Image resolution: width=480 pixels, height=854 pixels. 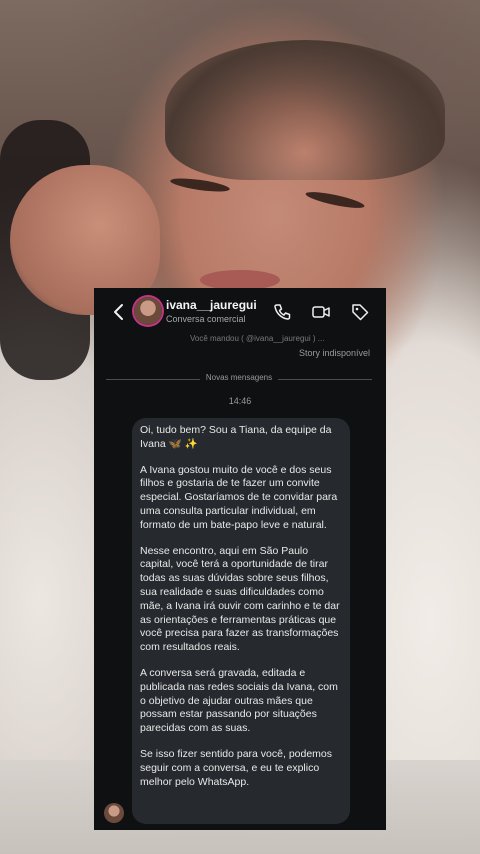 What do you see at coordinates (200, 185) in the screenshot?
I see `left-eye-shape` at bounding box center [200, 185].